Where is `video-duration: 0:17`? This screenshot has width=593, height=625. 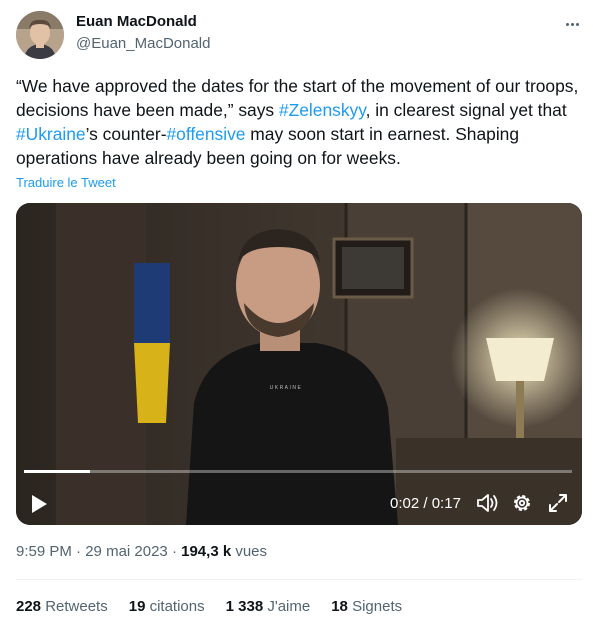
video-duration: 0:17 is located at coordinates (446, 503).